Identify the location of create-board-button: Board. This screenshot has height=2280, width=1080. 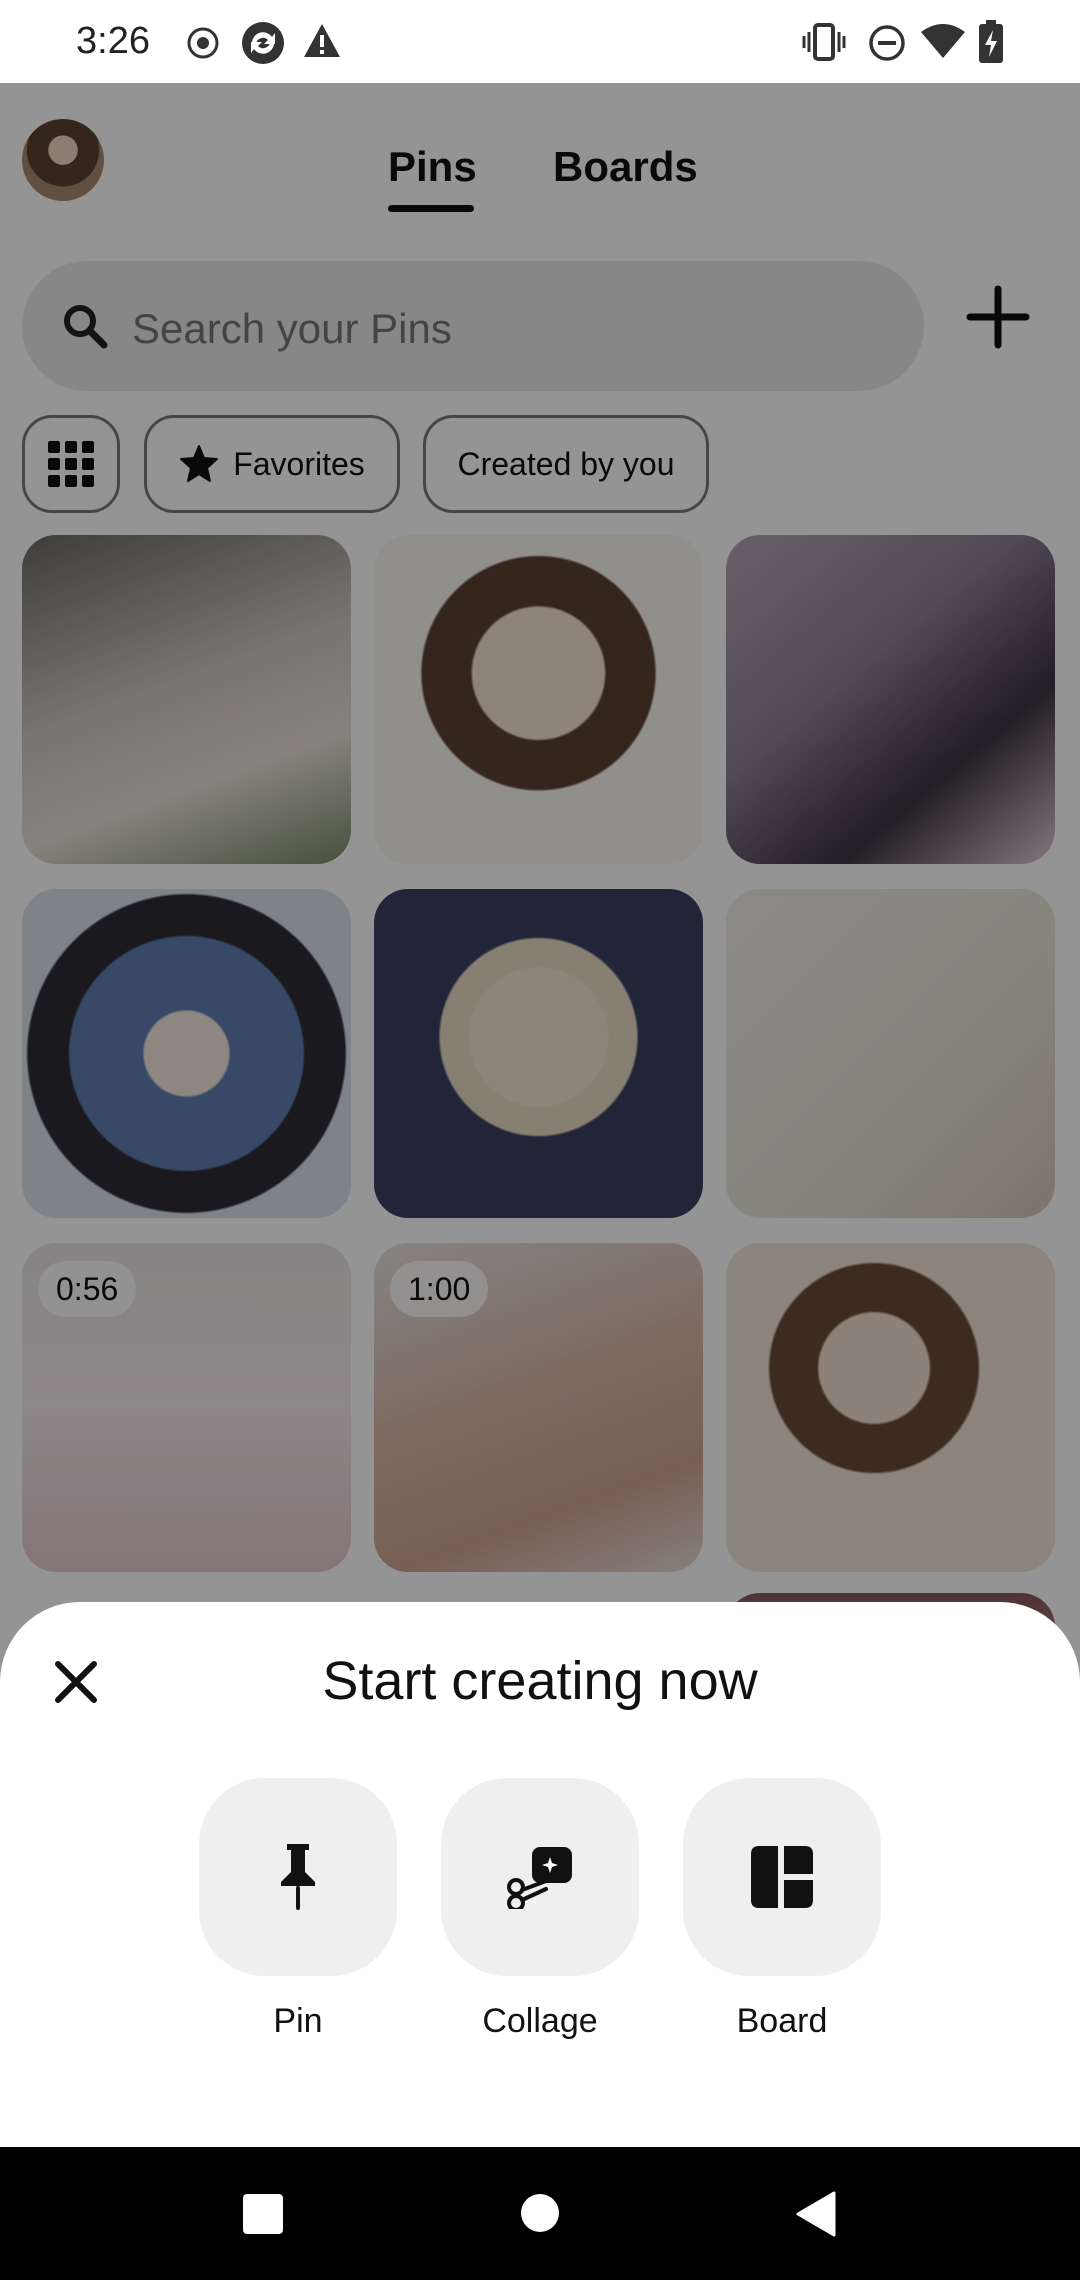
(782, 1909).